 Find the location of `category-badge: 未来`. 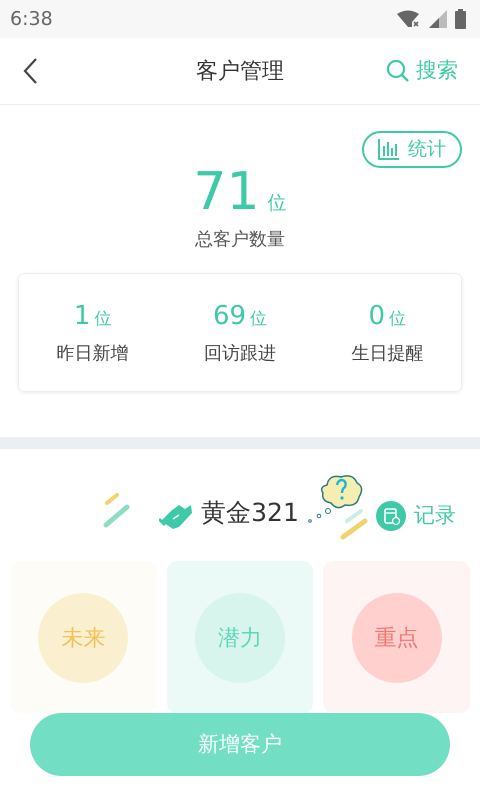

category-badge: 未来 is located at coordinates (83, 638).